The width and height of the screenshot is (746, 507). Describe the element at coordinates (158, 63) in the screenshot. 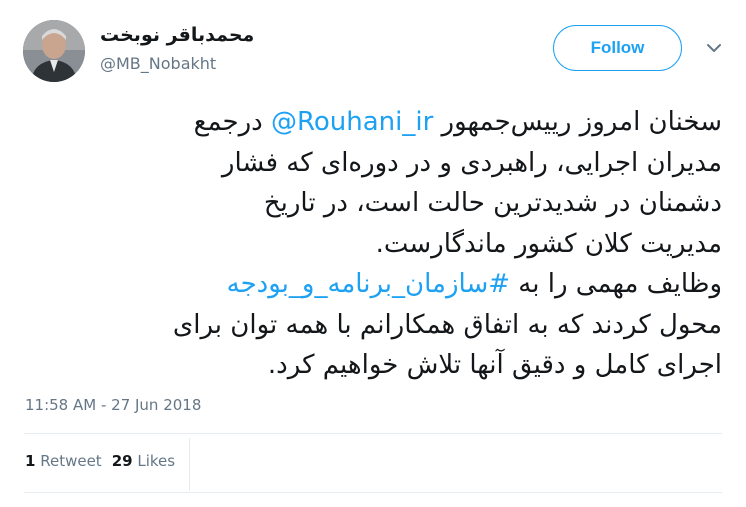

I see `author-handle: @MB_Nobakht` at that location.